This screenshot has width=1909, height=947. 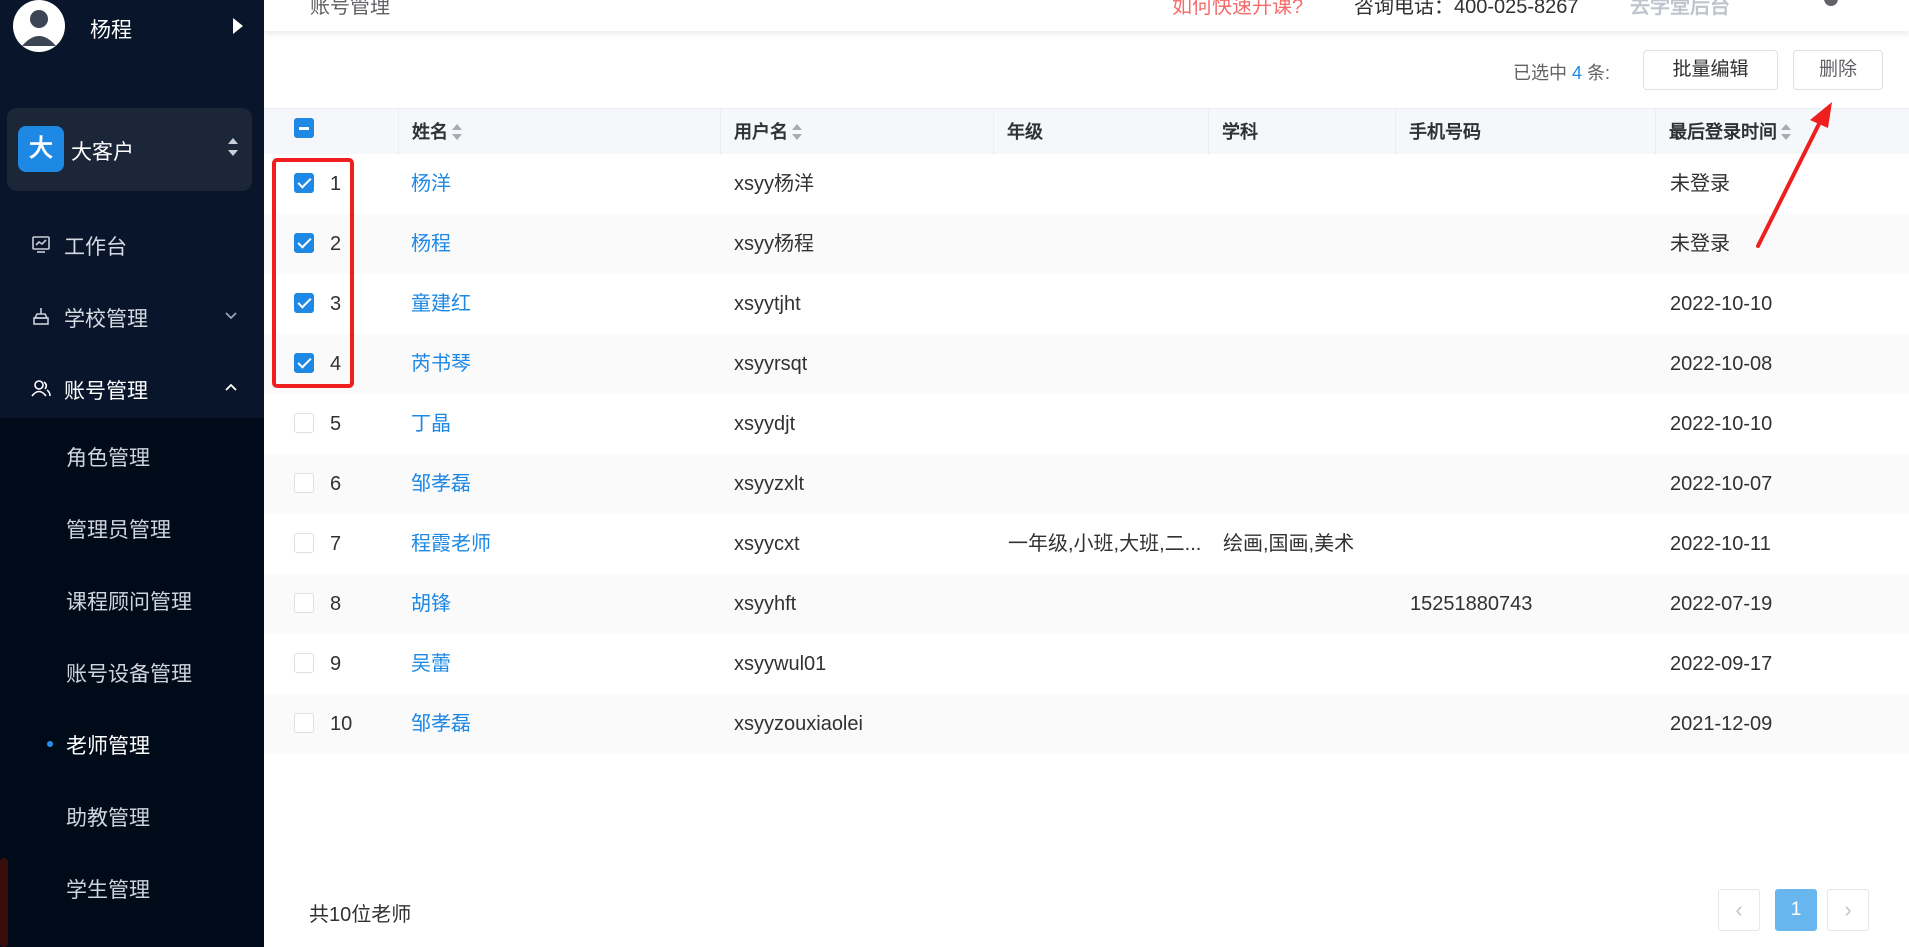 What do you see at coordinates (39, 26) in the screenshot?
I see `avatar` at bounding box center [39, 26].